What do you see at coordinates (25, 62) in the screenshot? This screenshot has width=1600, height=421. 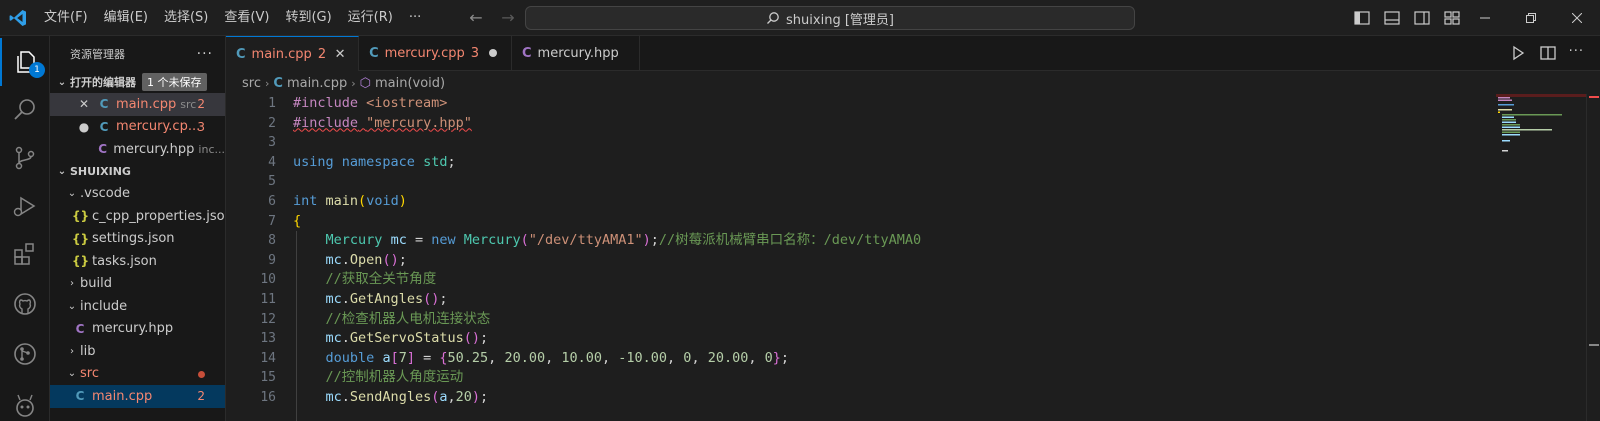 I see `explorer-activity: 1` at bounding box center [25, 62].